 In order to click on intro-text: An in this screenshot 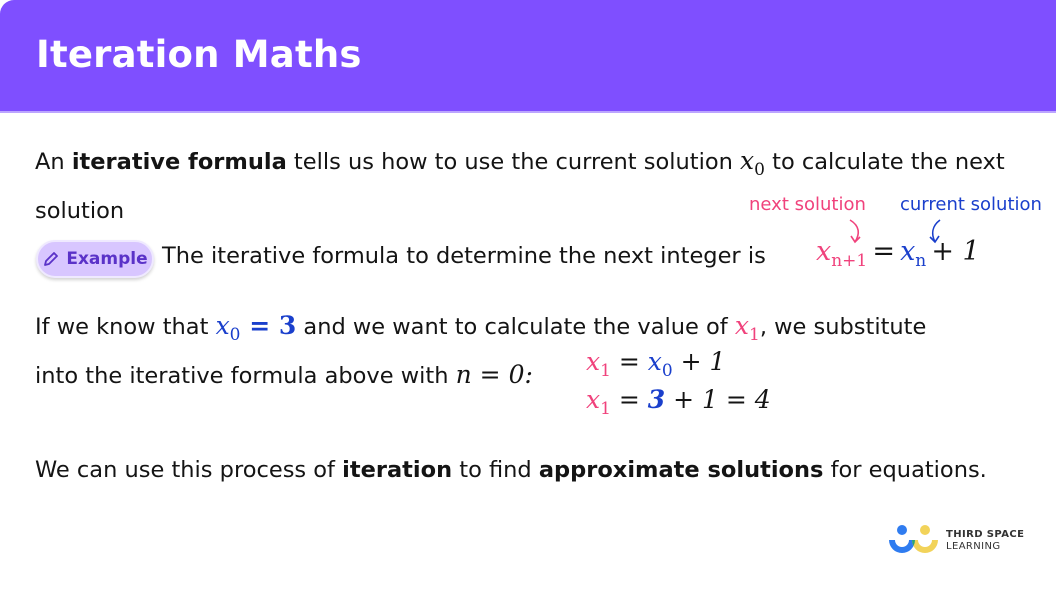, I will do `click(53, 162)`.